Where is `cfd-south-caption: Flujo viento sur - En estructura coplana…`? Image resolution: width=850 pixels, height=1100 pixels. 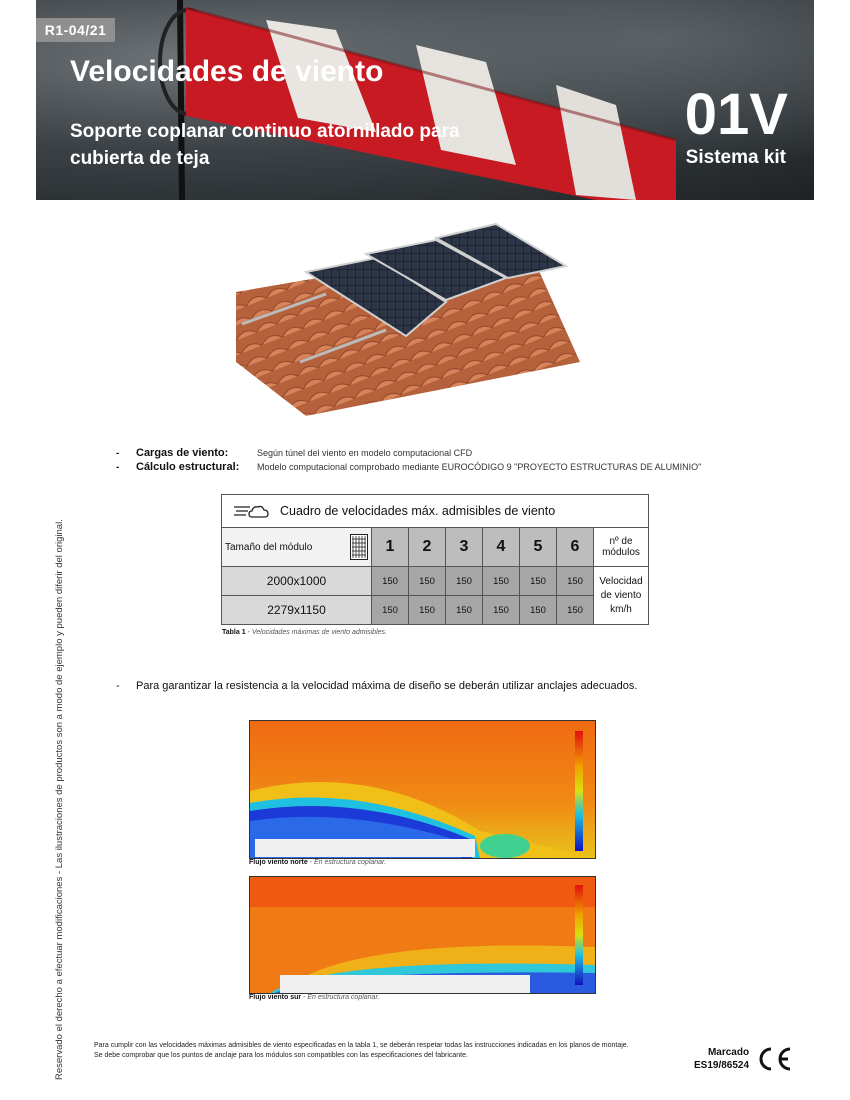 cfd-south-caption: Flujo viento sur - En estructura coplana… is located at coordinates (314, 997).